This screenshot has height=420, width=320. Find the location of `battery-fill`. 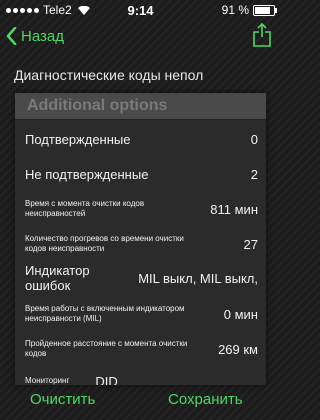

battery-fill is located at coordinates (262, 10).